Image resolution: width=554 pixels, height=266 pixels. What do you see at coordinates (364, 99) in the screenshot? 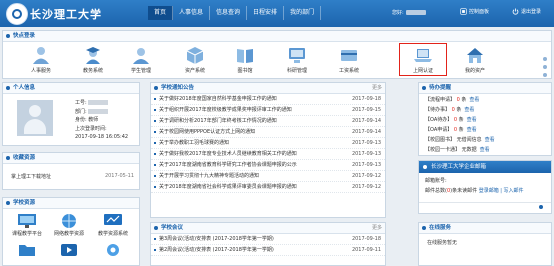
I see `notice-item-date: 2017-09-18` at bounding box center [364, 99].